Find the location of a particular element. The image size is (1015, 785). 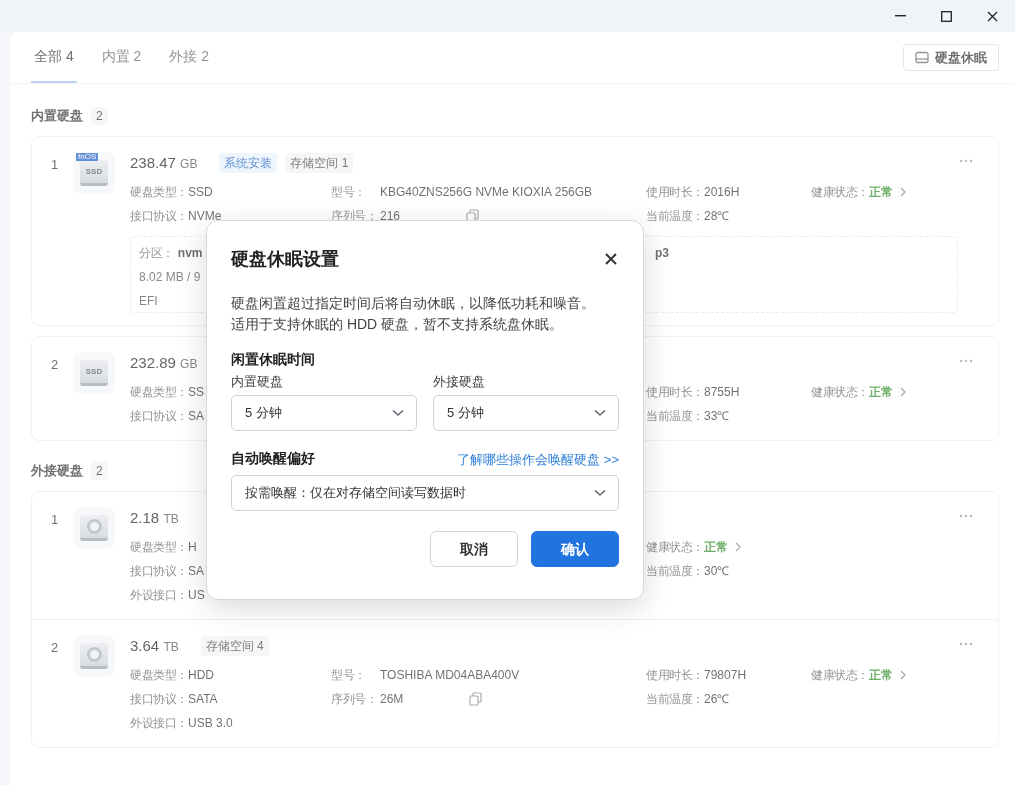

dialog-title: 硬盘休眠设置 is located at coordinates (285, 259).